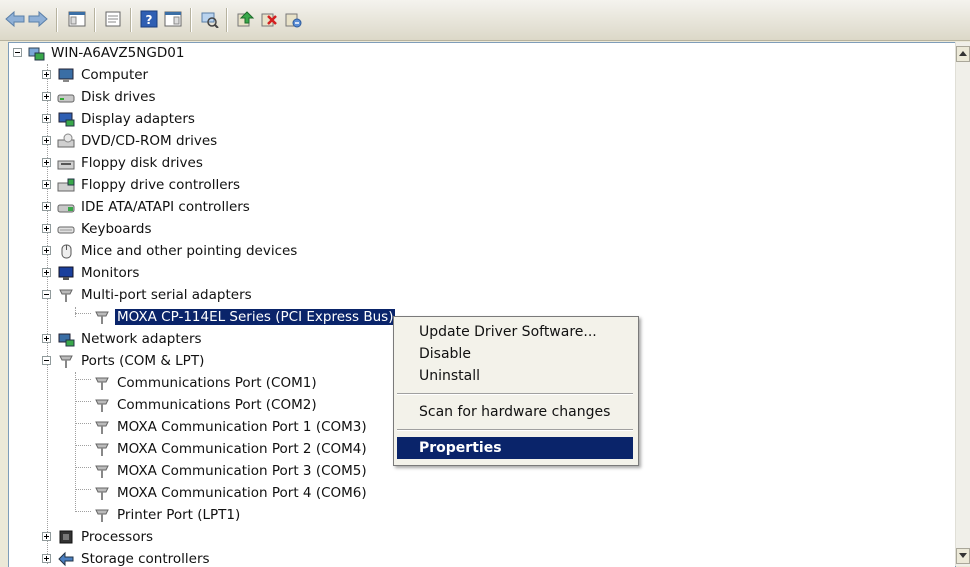 This screenshot has width=970, height=567. Describe the element at coordinates (15, 19) in the screenshot. I see `back-arrow-icon` at that location.